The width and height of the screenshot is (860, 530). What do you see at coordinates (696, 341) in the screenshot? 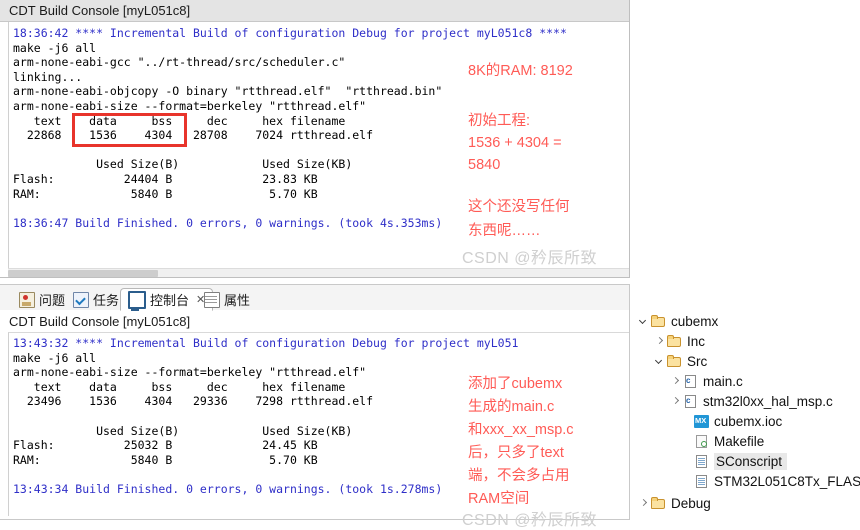
I see `tree-item-label: Inc` at bounding box center [696, 341].